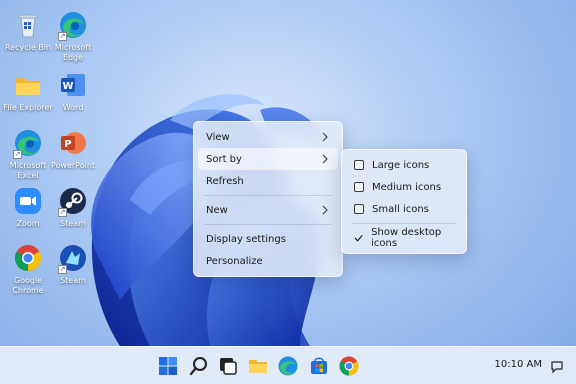 Image resolution: width=576 pixels, height=384 pixels. Describe the element at coordinates (268, 261) in the screenshot. I see `menu-item-personalize: Personalize` at that location.